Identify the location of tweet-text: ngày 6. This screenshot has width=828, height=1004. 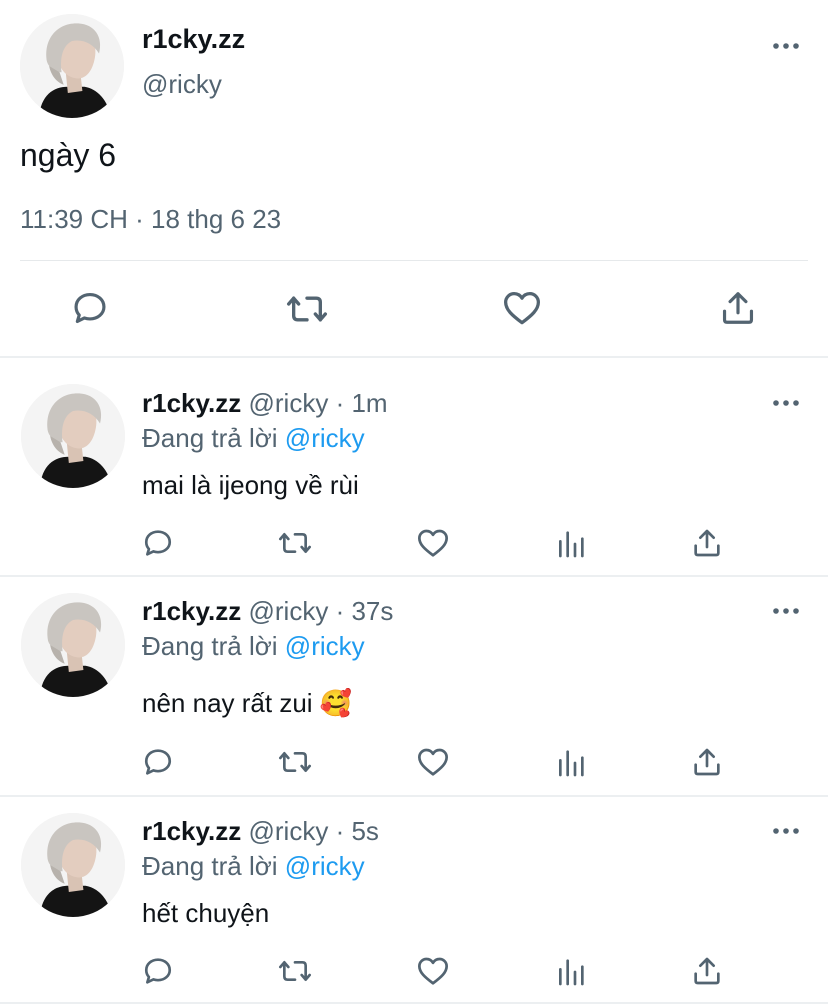
(68, 155).